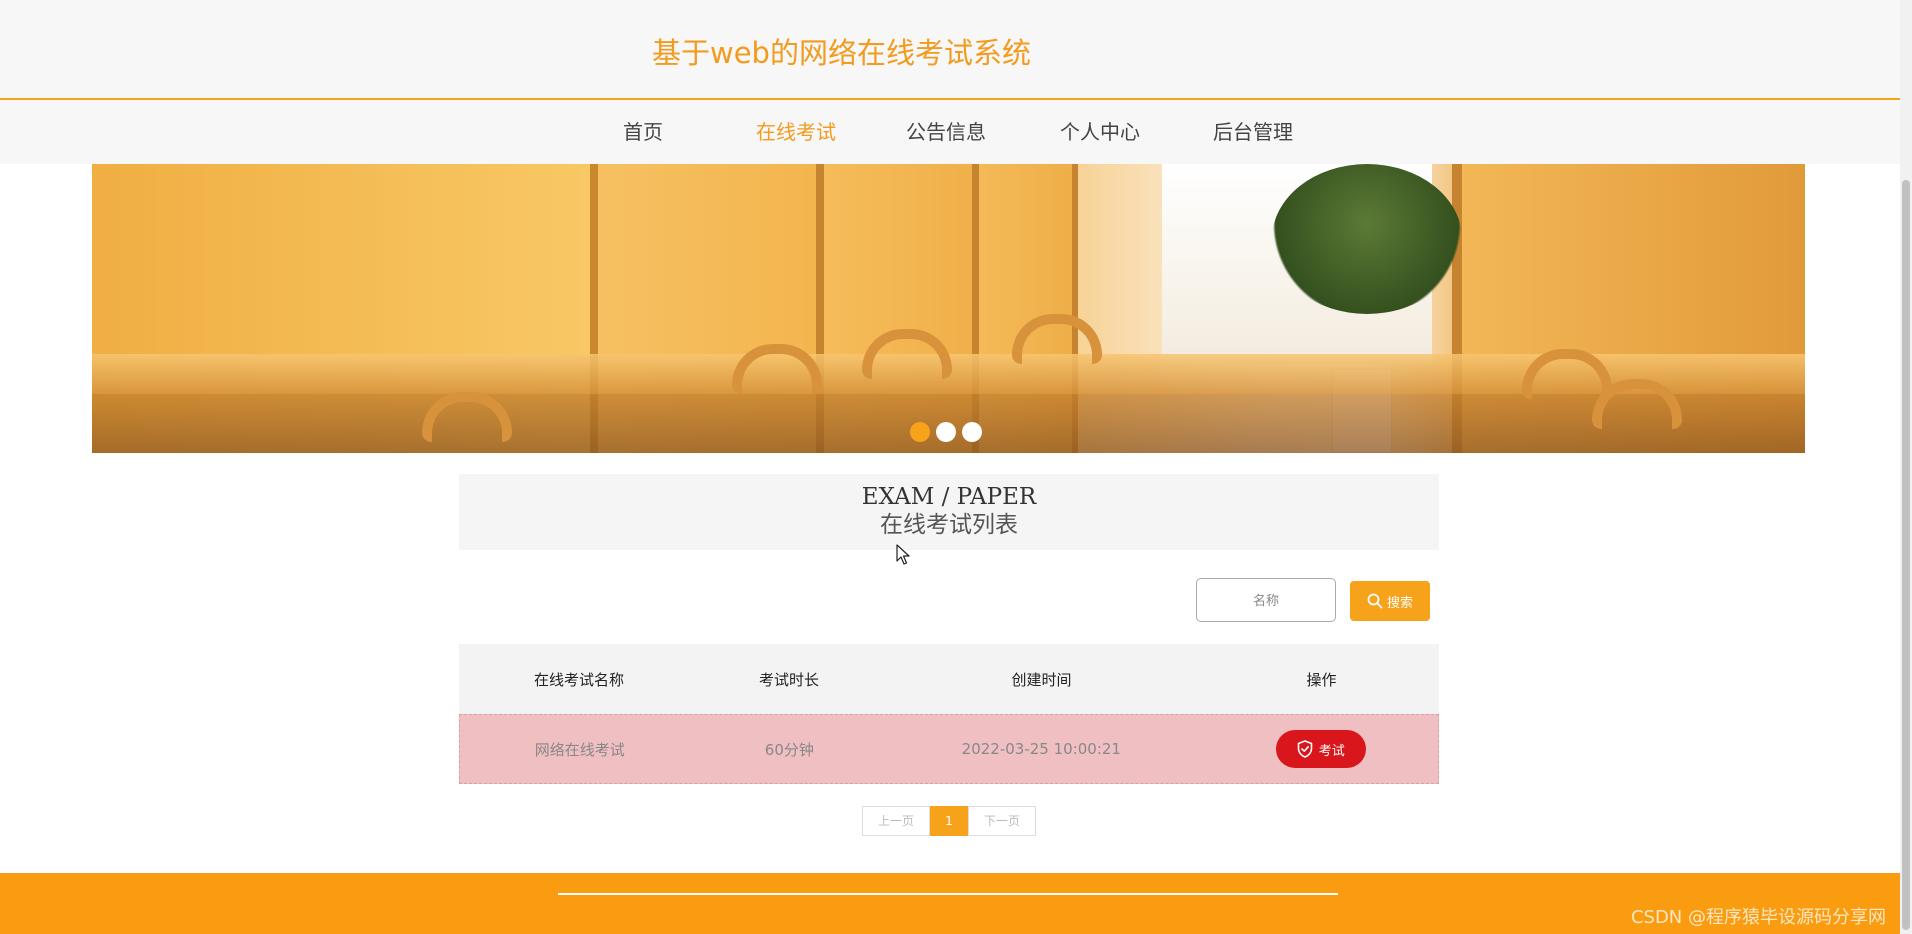 The height and width of the screenshot is (934, 1912). What do you see at coordinates (950, 903) in the screenshot?
I see `footer: CSDN @程序猿毕设源码分享网` at bounding box center [950, 903].